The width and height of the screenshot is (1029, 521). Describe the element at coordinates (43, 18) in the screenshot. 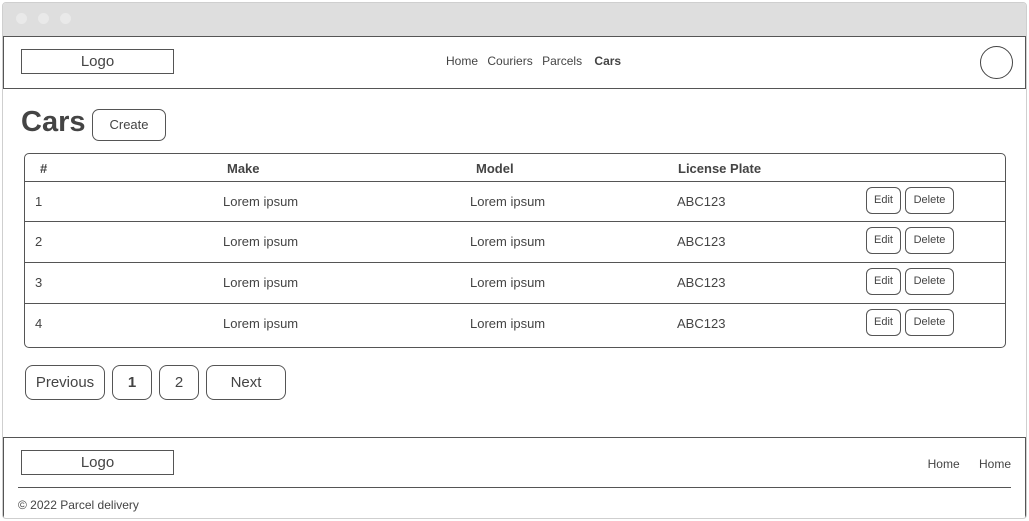

I see `window-minimize-dot` at that location.